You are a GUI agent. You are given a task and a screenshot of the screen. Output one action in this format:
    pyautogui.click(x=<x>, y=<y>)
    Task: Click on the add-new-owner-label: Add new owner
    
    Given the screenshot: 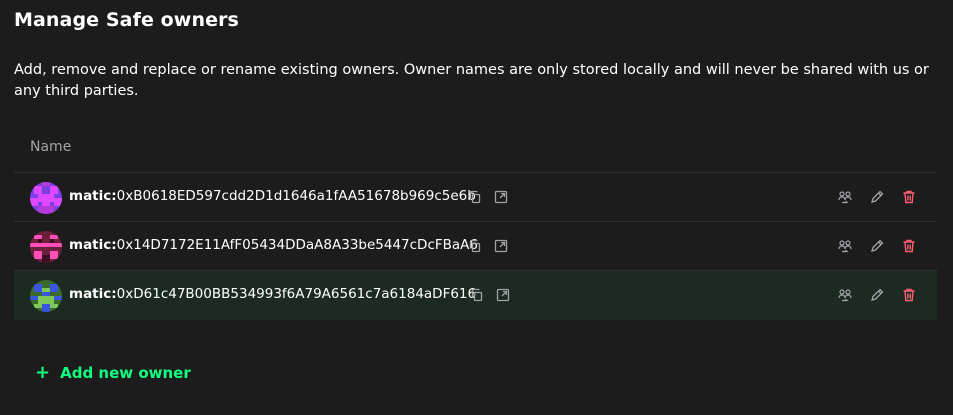 What is the action you would take?
    pyautogui.click(x=125, y=373)
    